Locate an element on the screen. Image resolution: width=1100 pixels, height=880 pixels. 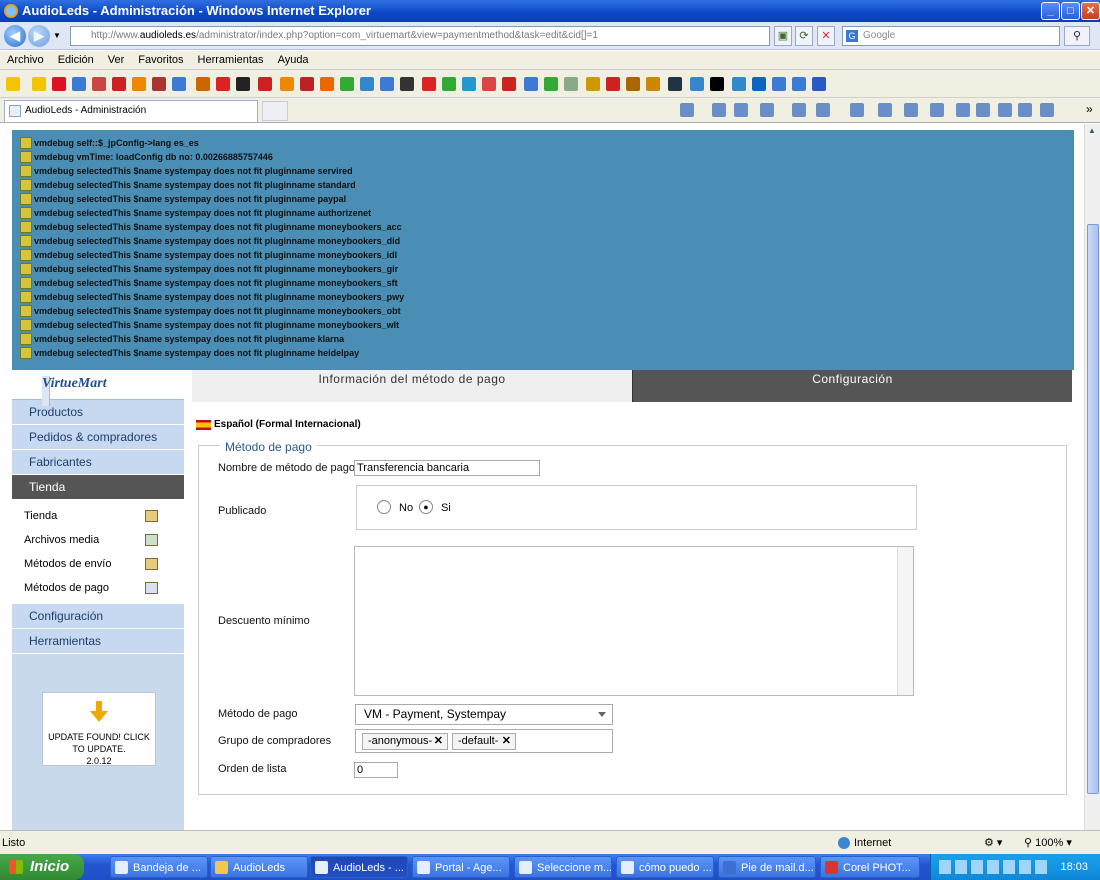
tab-informacion: Información del método de pago is located at coordinates (412, 386).